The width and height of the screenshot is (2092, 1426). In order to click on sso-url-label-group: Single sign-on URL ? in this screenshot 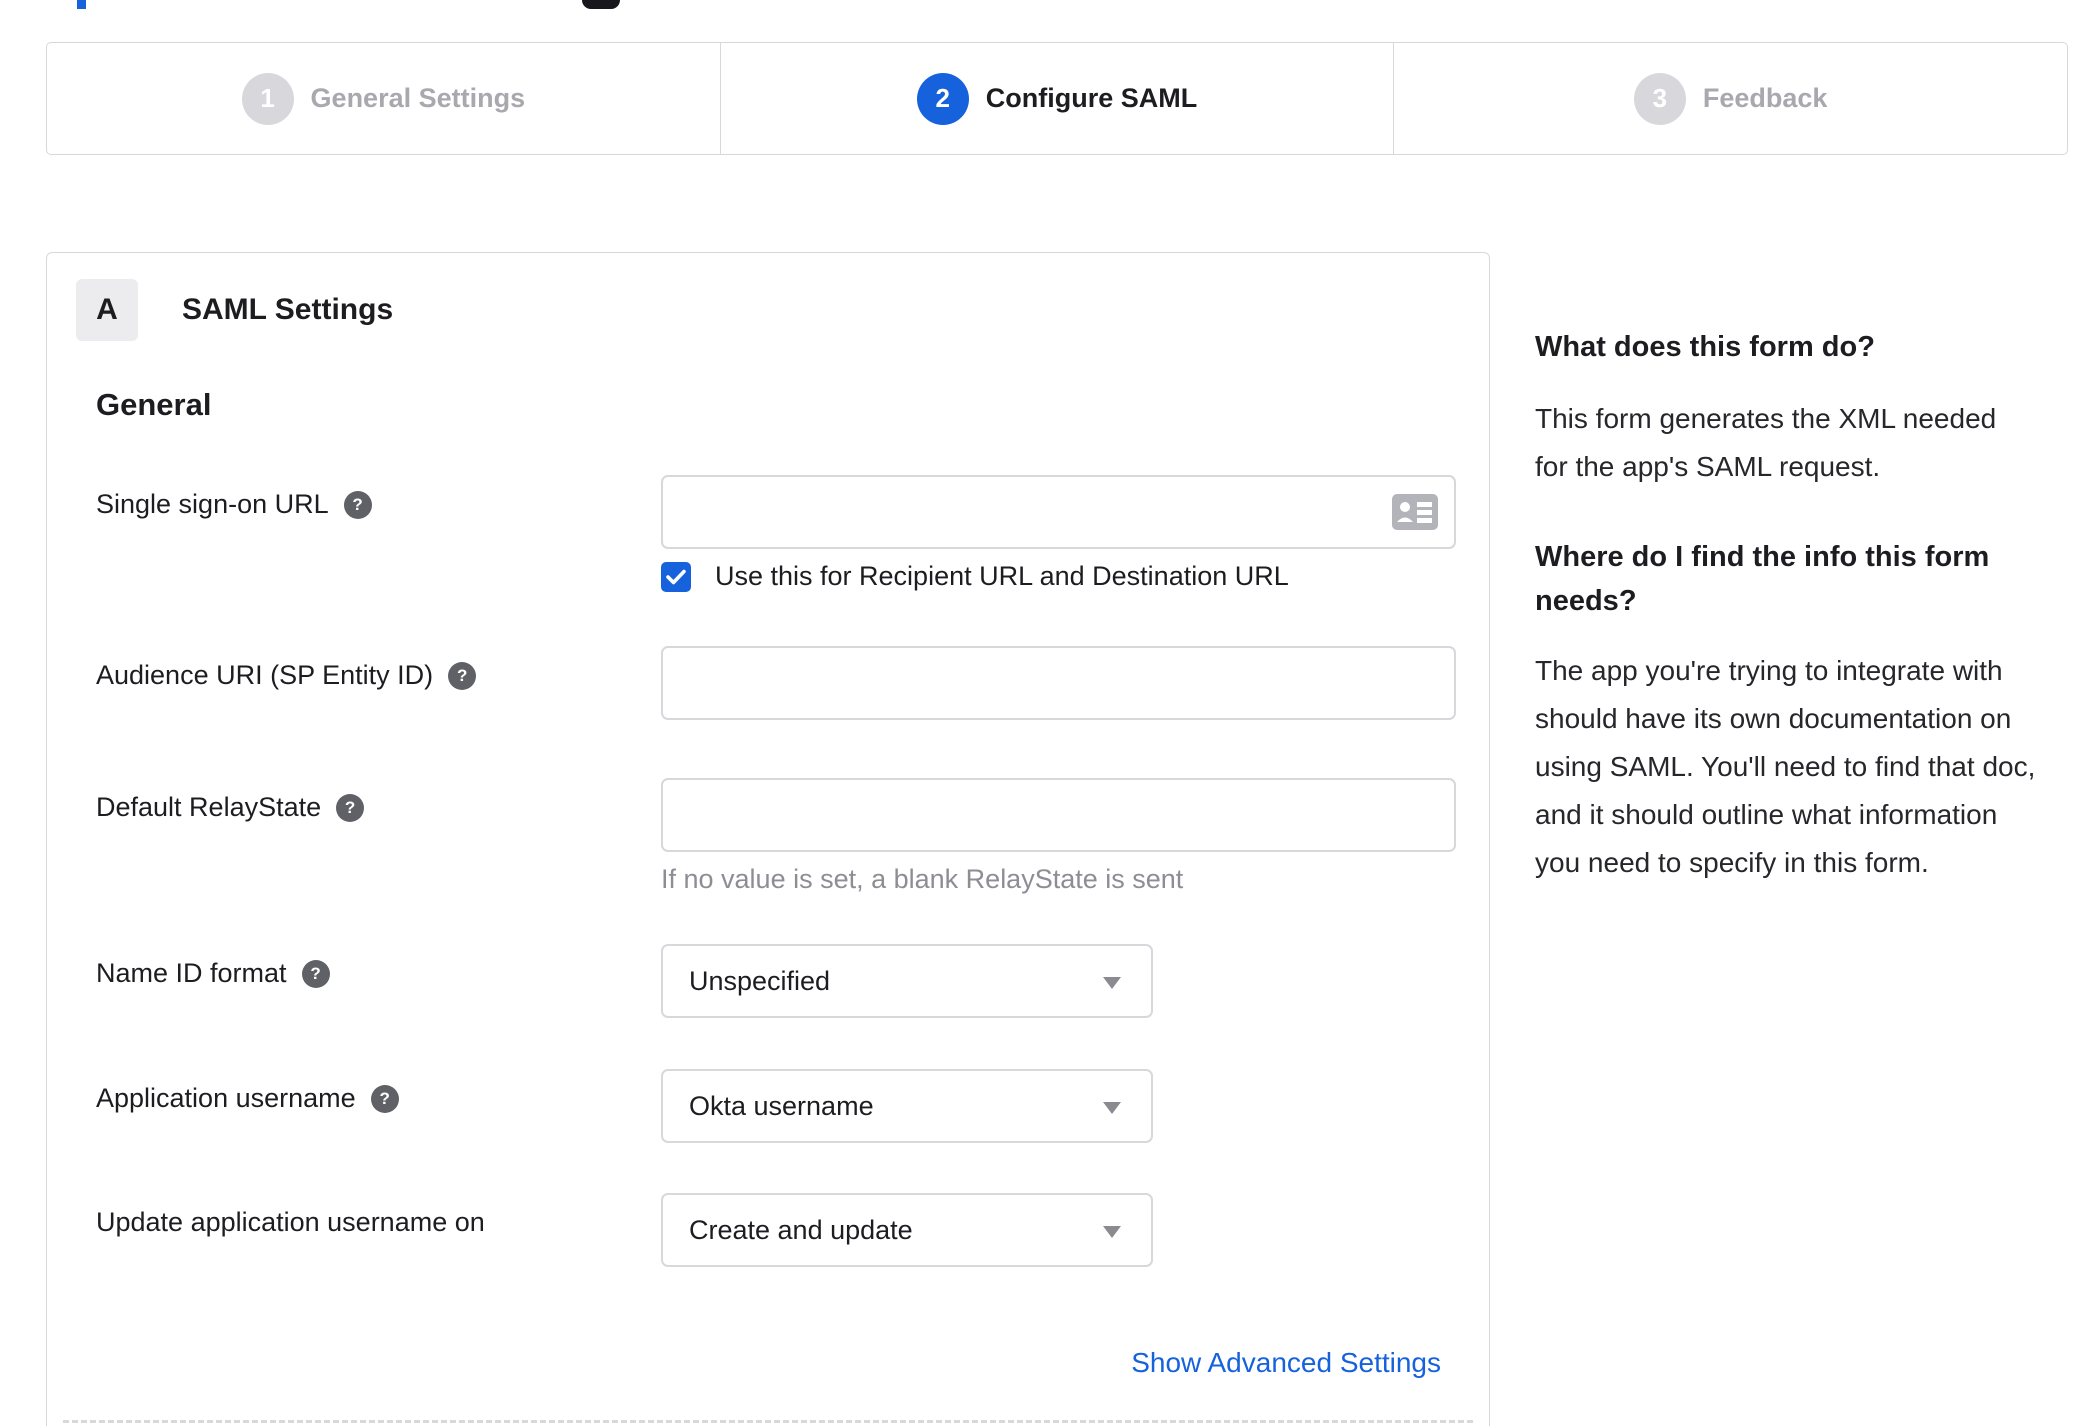, I will do `click(234, 504)`.